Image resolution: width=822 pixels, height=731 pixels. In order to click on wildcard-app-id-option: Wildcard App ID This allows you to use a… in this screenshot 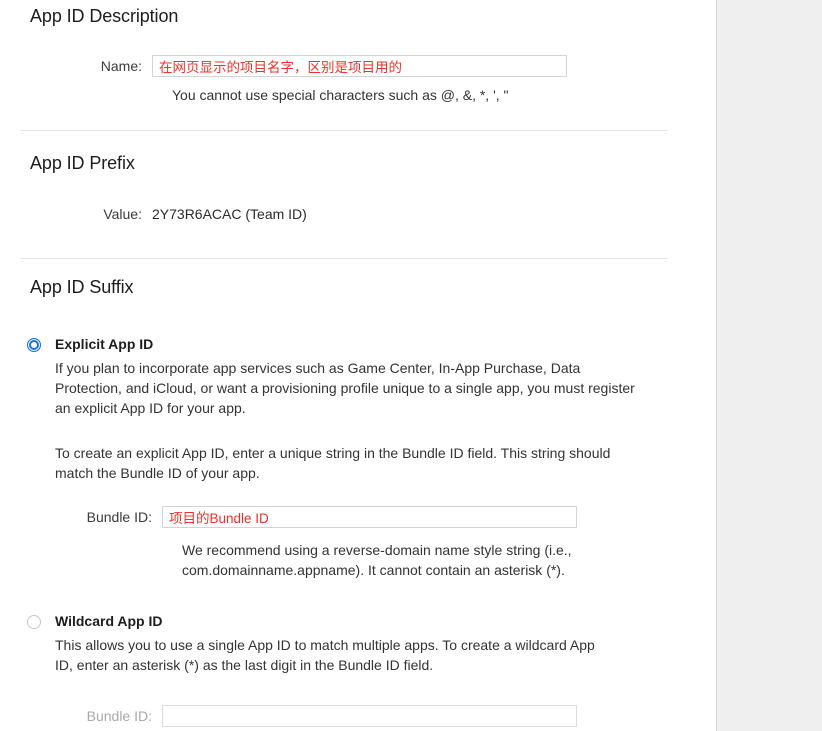, I will do `click(350, 643)`.